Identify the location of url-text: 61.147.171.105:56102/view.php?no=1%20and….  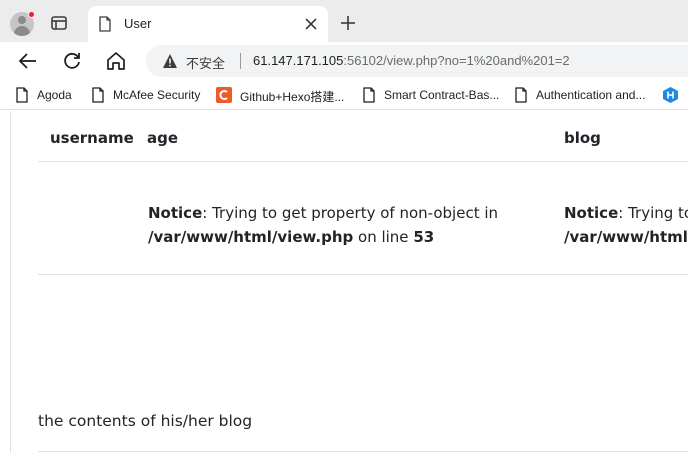
(411, 60).